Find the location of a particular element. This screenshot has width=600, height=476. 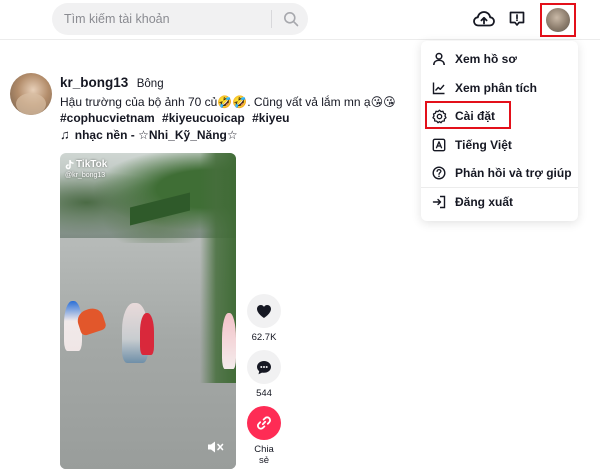

analytics-icon is located at coordinates (439, 88).